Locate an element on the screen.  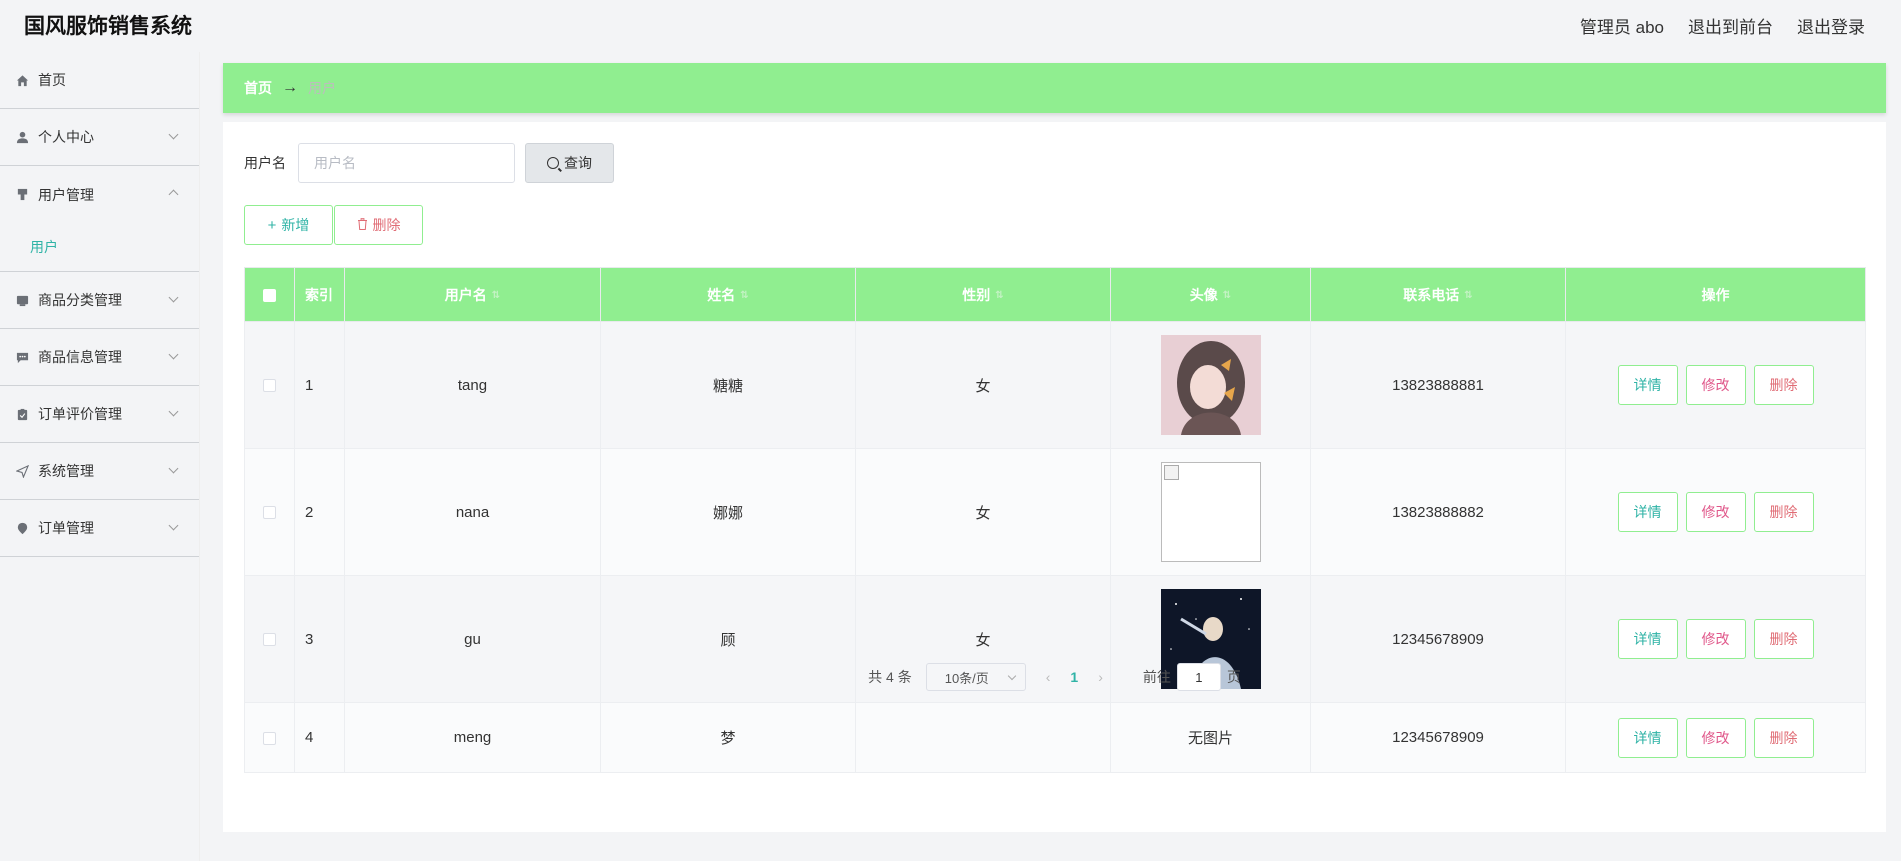
sidebar-item-label: 订单管理 is located at coordinates (66, 528).